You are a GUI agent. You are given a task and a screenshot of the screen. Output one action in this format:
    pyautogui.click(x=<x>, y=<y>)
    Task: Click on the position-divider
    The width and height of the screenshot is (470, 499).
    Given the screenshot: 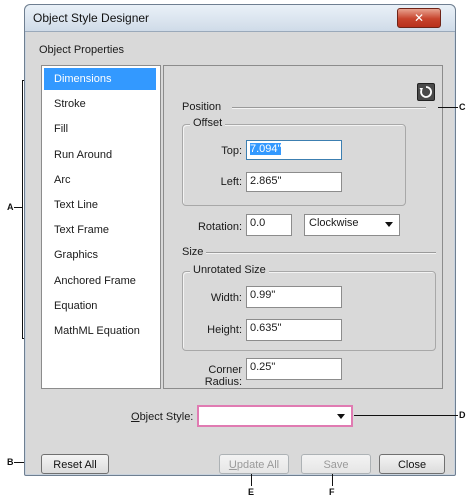 What is the action you would take?
    pyautogui.click(x=329, y=108)
    